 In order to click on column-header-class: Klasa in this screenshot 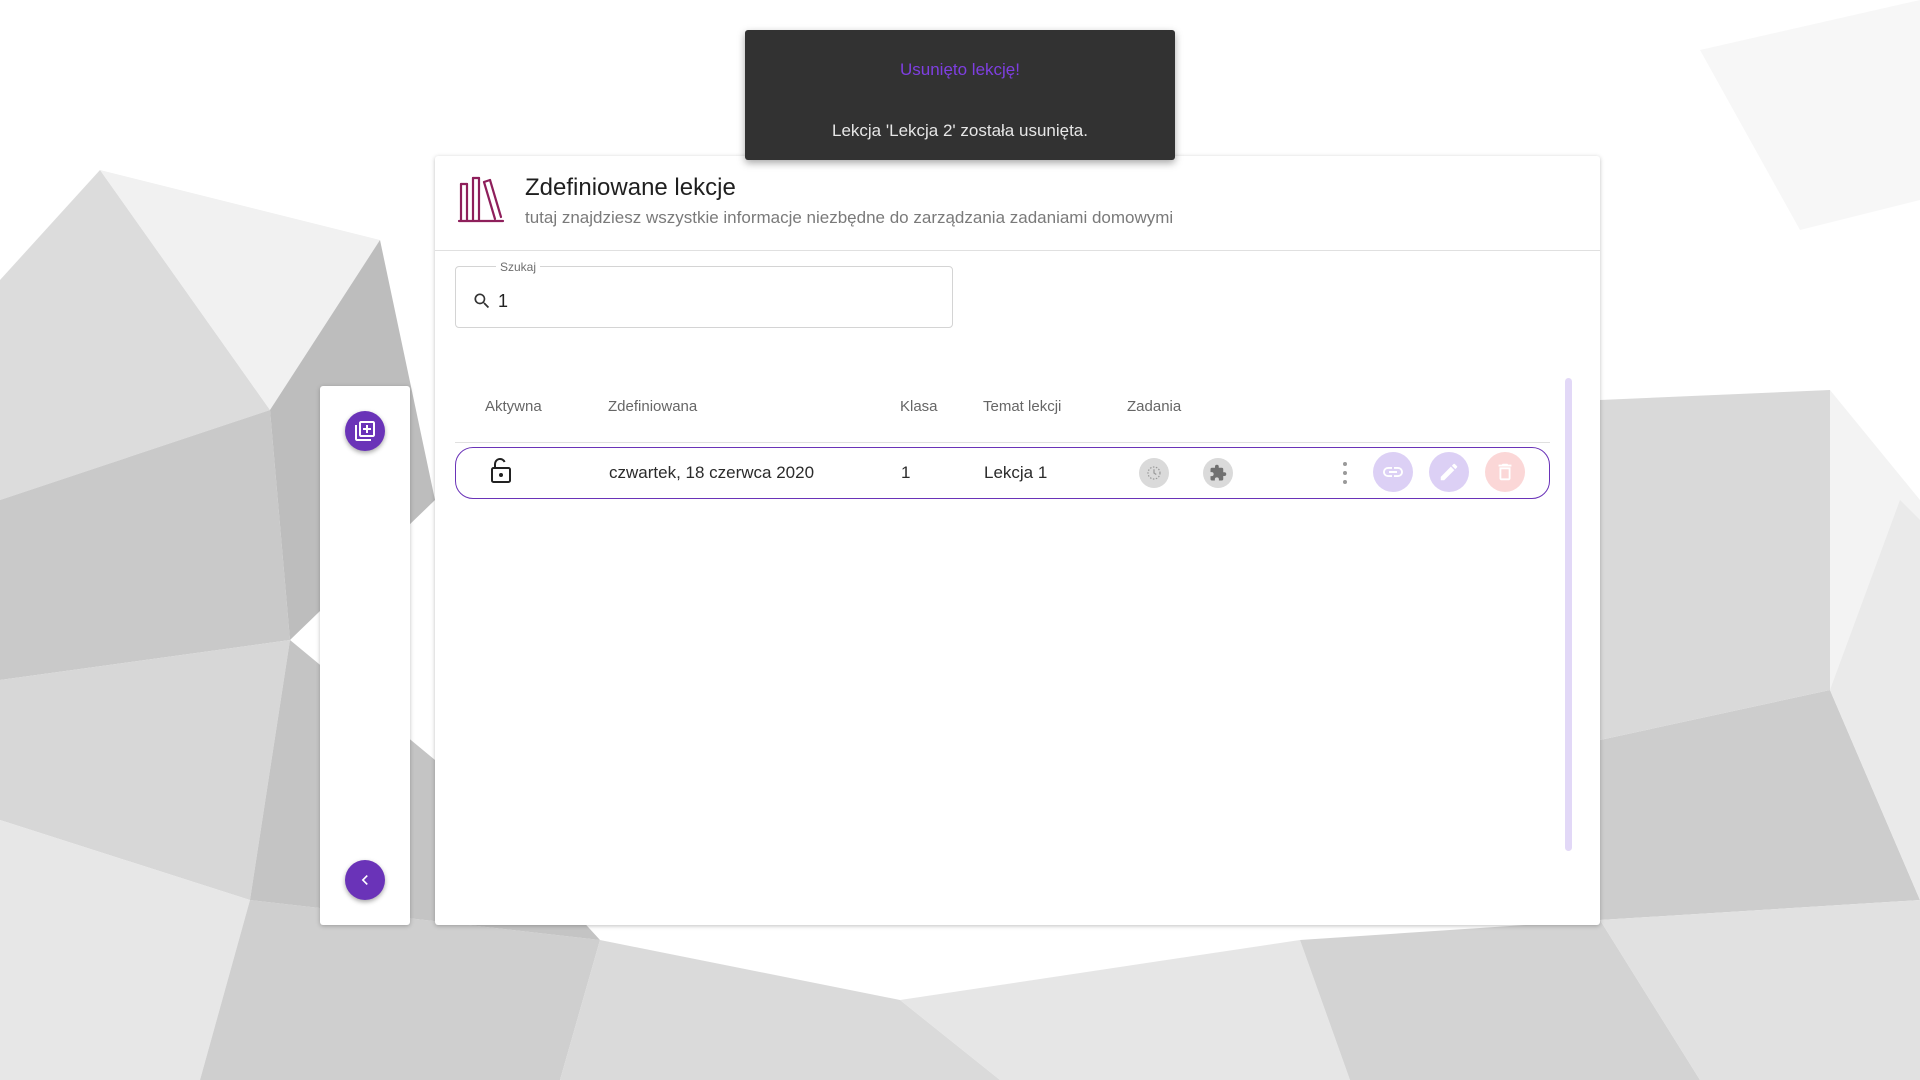, I will do `click(919, 406)`.